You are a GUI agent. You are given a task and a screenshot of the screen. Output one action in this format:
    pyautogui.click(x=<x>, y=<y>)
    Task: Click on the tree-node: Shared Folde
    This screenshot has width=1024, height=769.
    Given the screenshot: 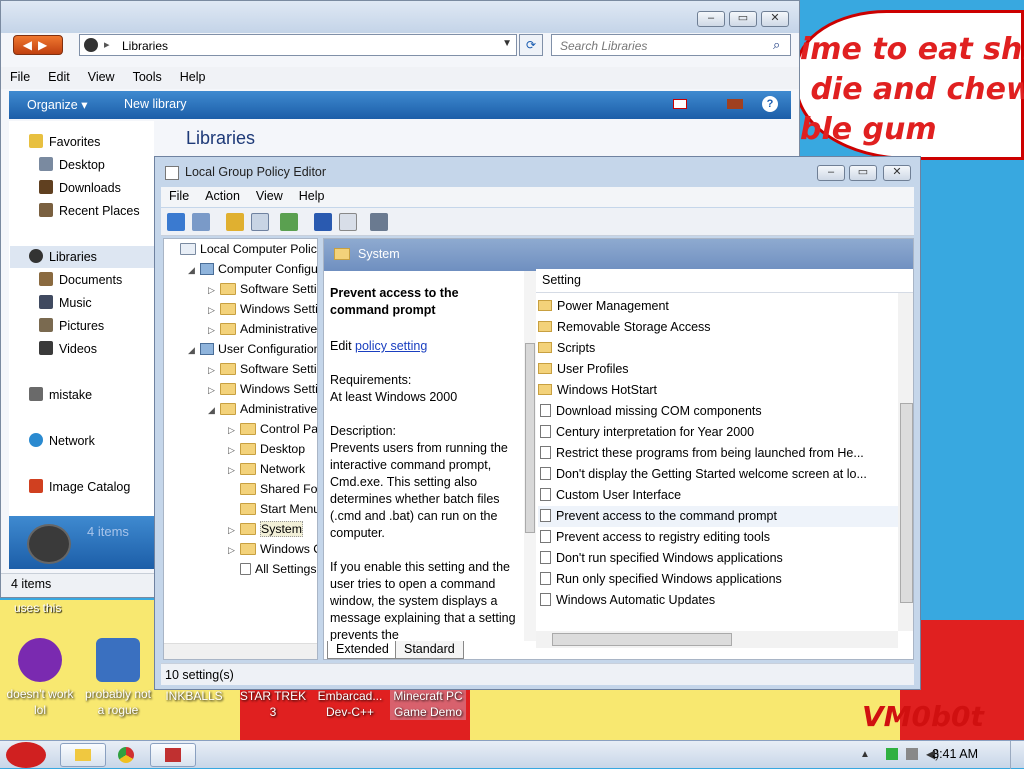 What is the action you would take?
    pyautogui.click(x=272, y=489)
    